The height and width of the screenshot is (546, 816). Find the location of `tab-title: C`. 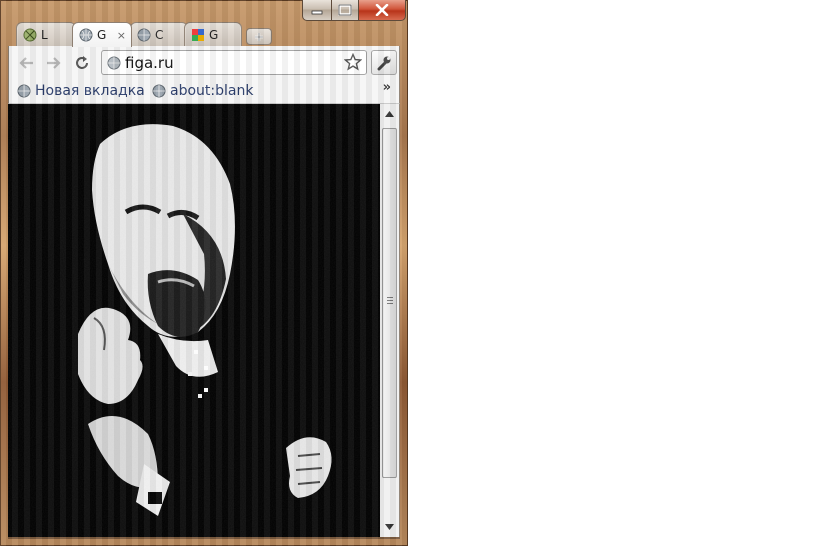

tab-title: C is located at coordinates (159, 34).